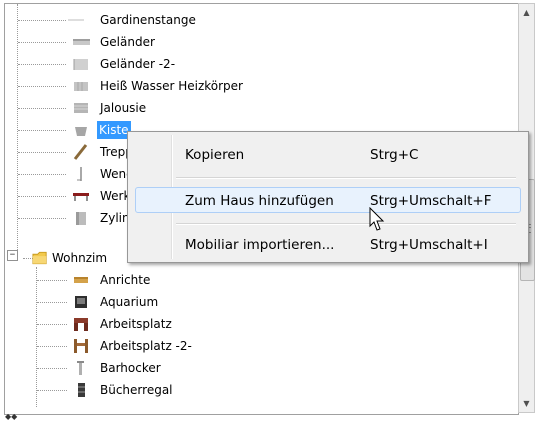  Describe the element at coordinates (81, 302) in the screenshot. I see `aquarium-icon` at that location.